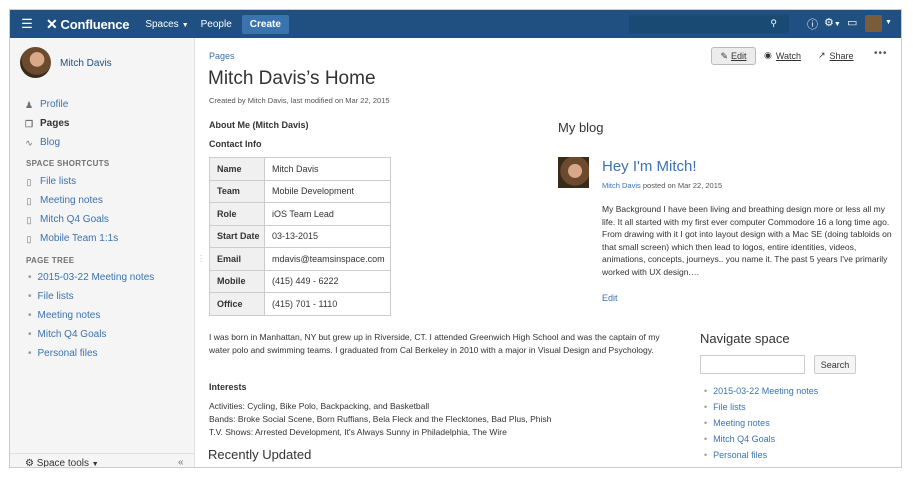  What do you see at coordinates (739, 439) in the screenshot?
I see `navigate-item: • Mitch Q4 Goals` at bounding box center [739, 439].